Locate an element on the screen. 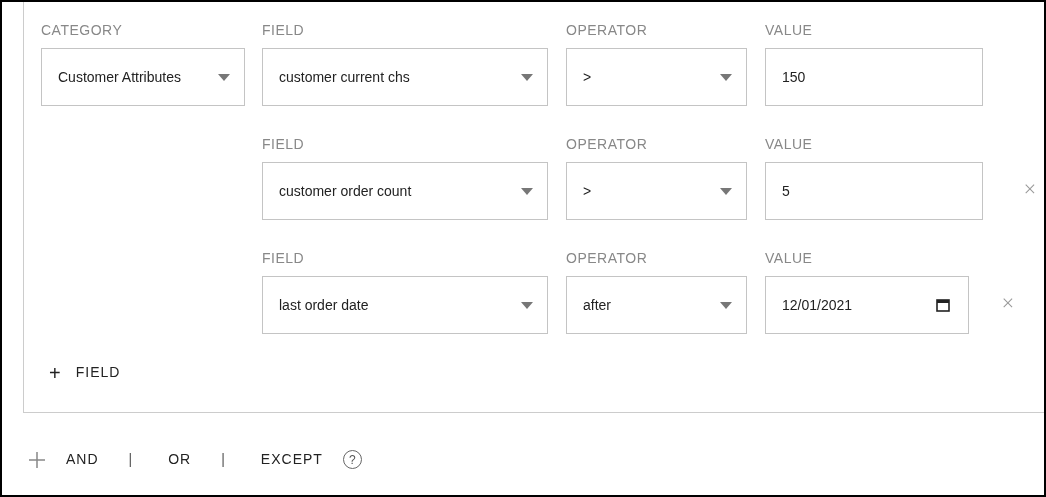 The image size is (1046, 497). combinator-button: AND is located at coordinates (82, 459).